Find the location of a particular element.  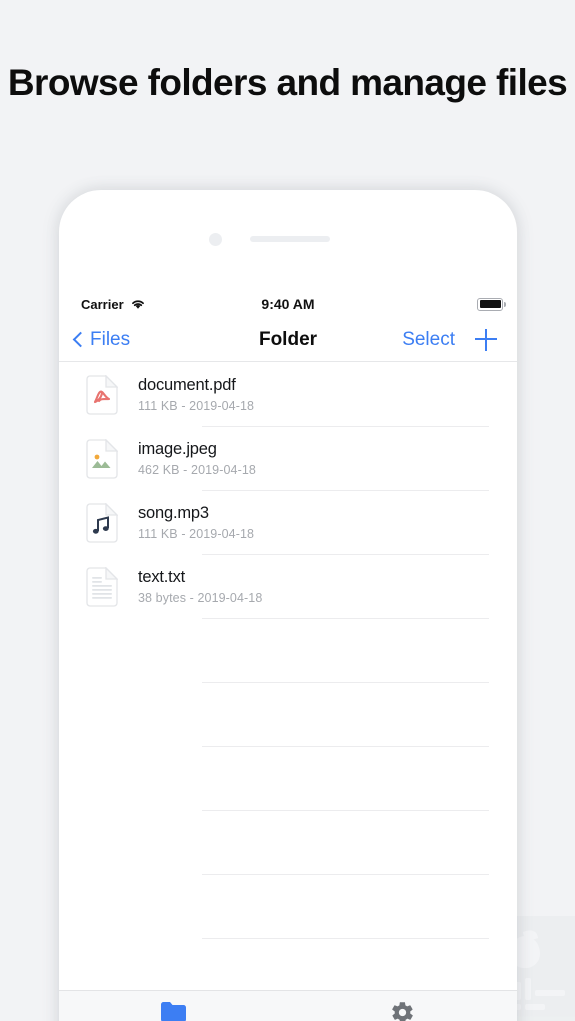

tab-bar: Files Settings is located at coordinates (288, 1005).